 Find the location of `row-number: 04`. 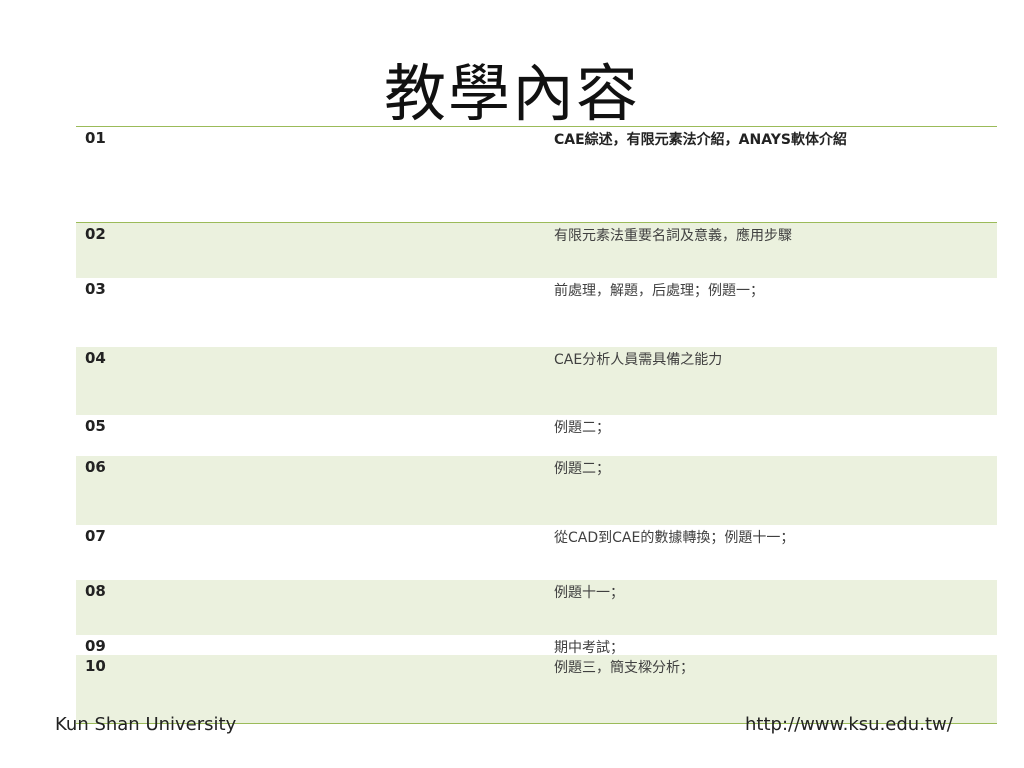

row-number: 04 is located at coordinates (95, 358).